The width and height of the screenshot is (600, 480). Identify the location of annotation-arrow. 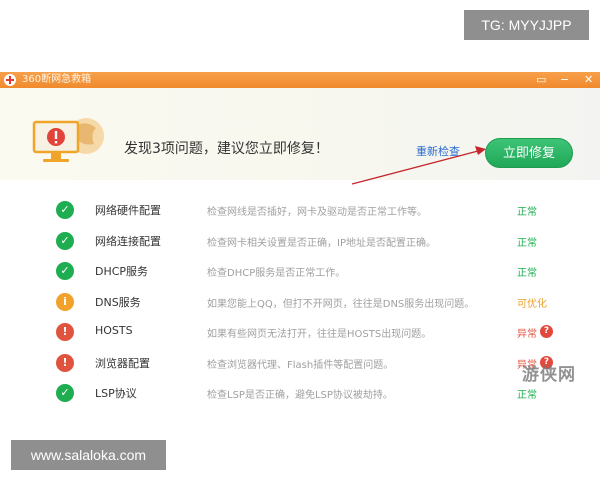
(418, 165).